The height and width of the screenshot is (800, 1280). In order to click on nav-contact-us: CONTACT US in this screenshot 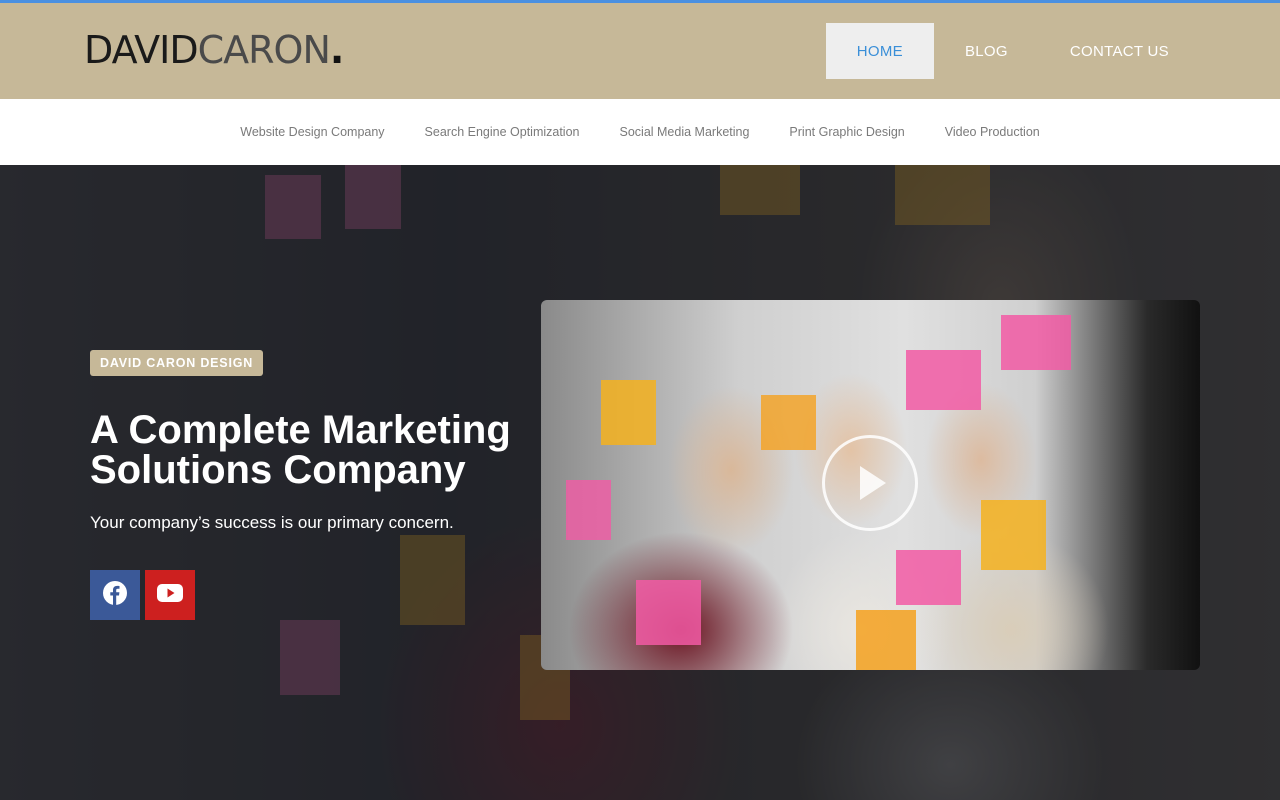, I will do `click(1119, 51)`.